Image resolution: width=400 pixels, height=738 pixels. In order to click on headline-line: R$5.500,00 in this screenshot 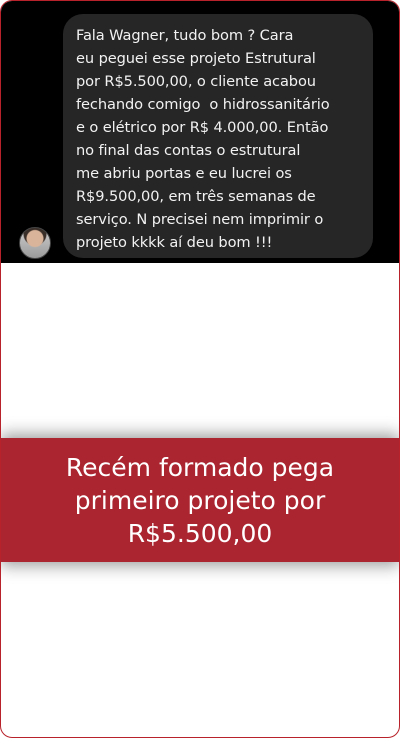, I will do `click(200, 533)`.